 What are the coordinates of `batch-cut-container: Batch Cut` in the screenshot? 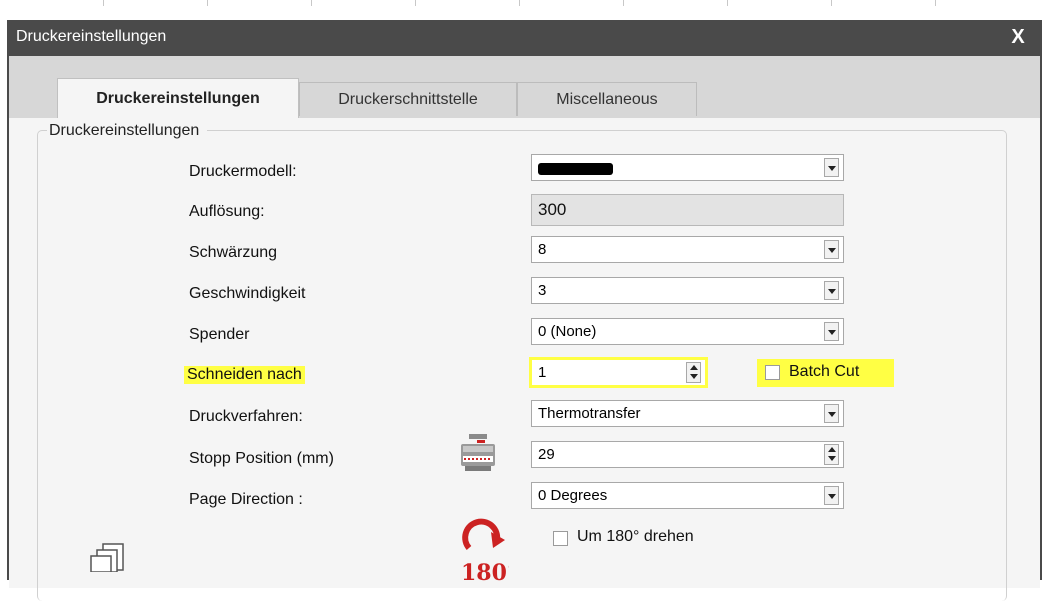 It's located at (825, 373).